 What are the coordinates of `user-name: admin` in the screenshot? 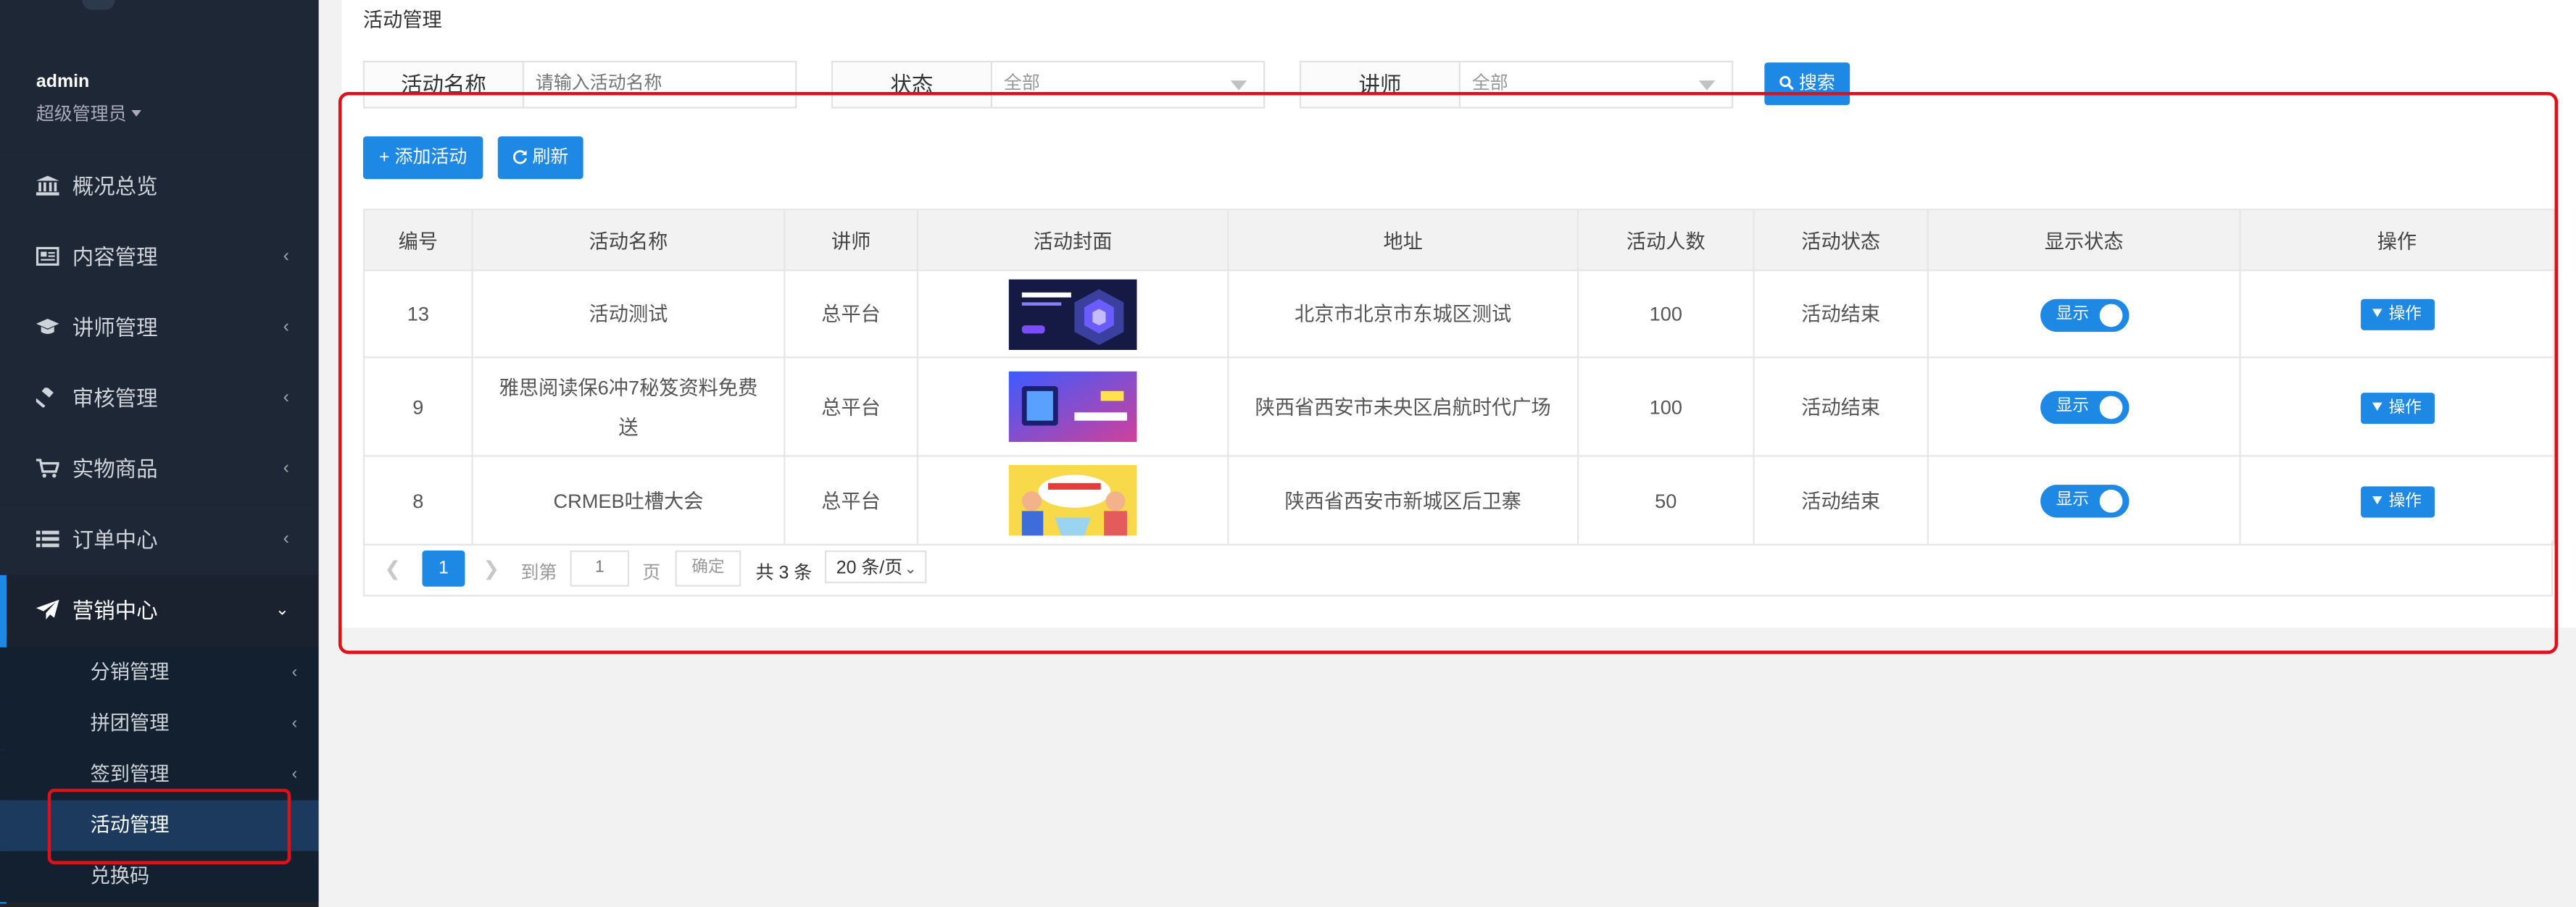 It's located at (63, 82).